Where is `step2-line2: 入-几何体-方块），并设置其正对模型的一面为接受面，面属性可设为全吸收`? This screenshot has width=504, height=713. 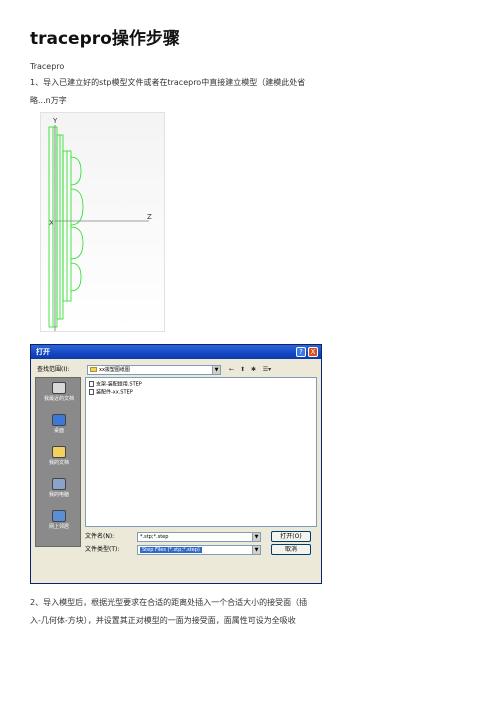 step2-line2: 入-几何体-方块），并设置其正对模型的一面为接受面，面属性可设为全吸收 is located at coordinates (163, 620).